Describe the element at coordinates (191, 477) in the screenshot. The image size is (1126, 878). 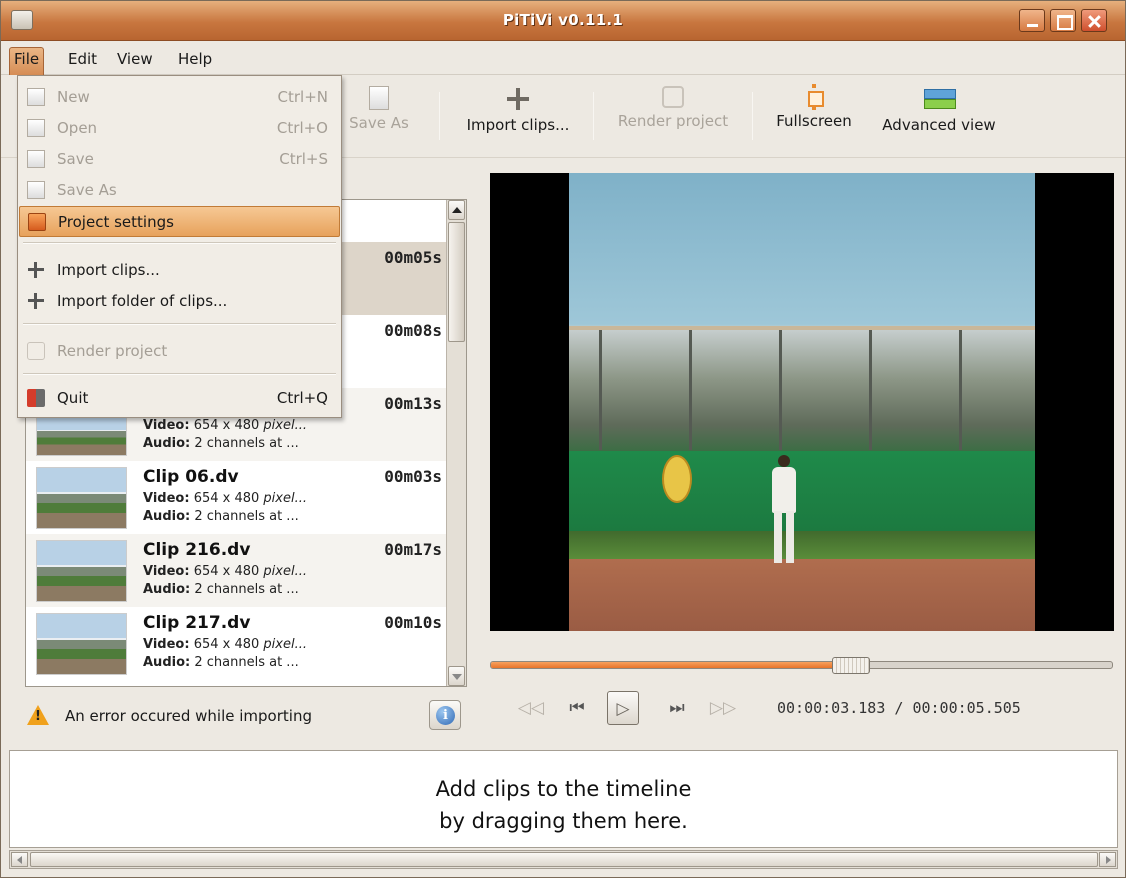
I see `clip-name: Clip 06.dv` at that location.